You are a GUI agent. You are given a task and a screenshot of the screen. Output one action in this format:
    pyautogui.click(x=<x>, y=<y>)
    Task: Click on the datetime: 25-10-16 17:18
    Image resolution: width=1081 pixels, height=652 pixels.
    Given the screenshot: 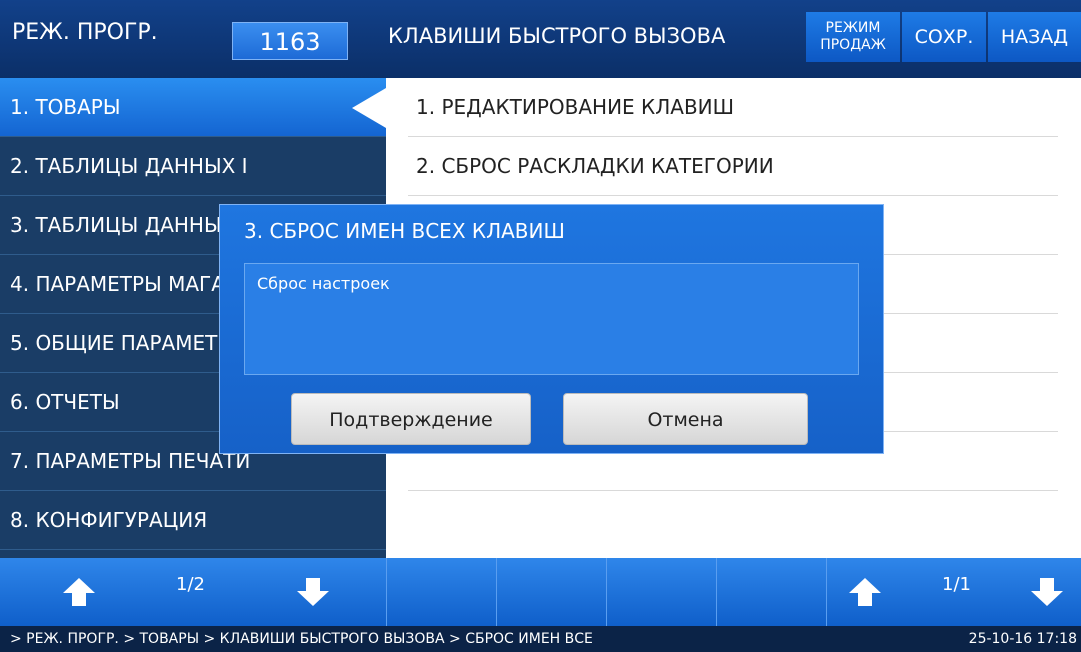 What is the action you would take?
    pyautogui.click(x=1022, y=639)
    